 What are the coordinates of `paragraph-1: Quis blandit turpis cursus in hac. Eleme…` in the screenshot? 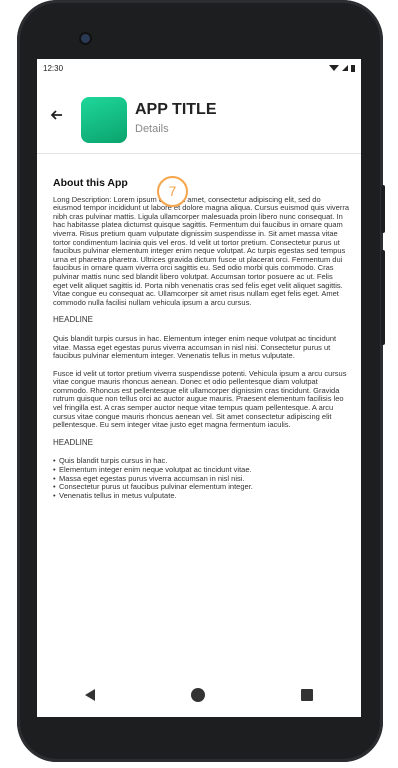 It's located at (195, 347).